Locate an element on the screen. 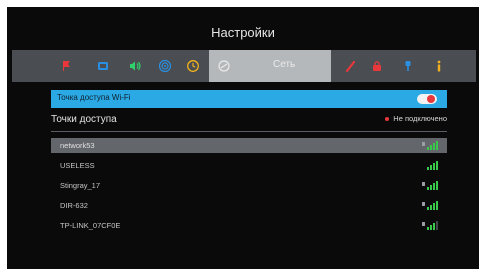 This screenshot has width=486, height=276. network-row-tplink: TP-LINK_07CF0E is located at coordinates (249, 225).